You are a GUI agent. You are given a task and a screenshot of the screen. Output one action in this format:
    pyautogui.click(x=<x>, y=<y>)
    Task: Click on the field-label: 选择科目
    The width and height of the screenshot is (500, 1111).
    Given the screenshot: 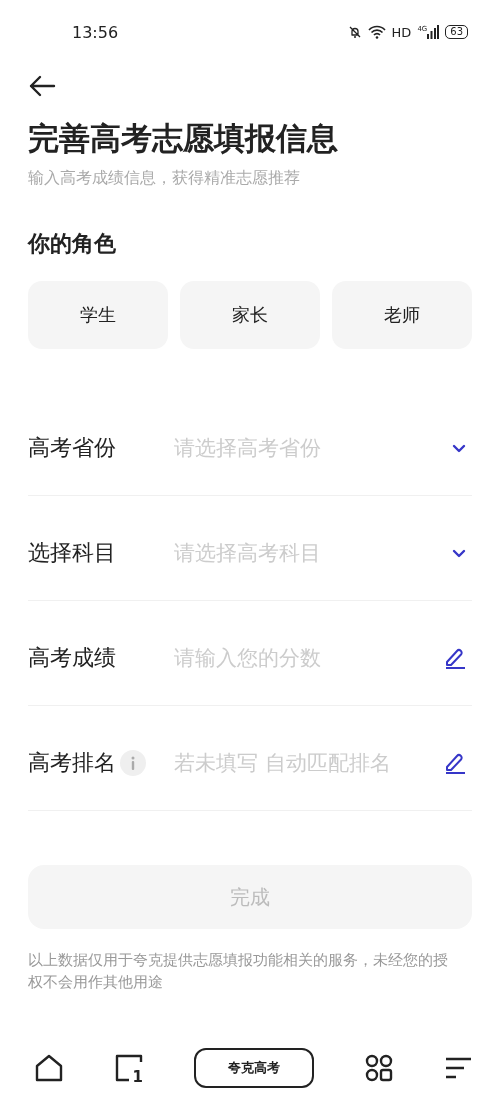 What is the action you would take?
    pyautogui.click(x=72, y=553)
    